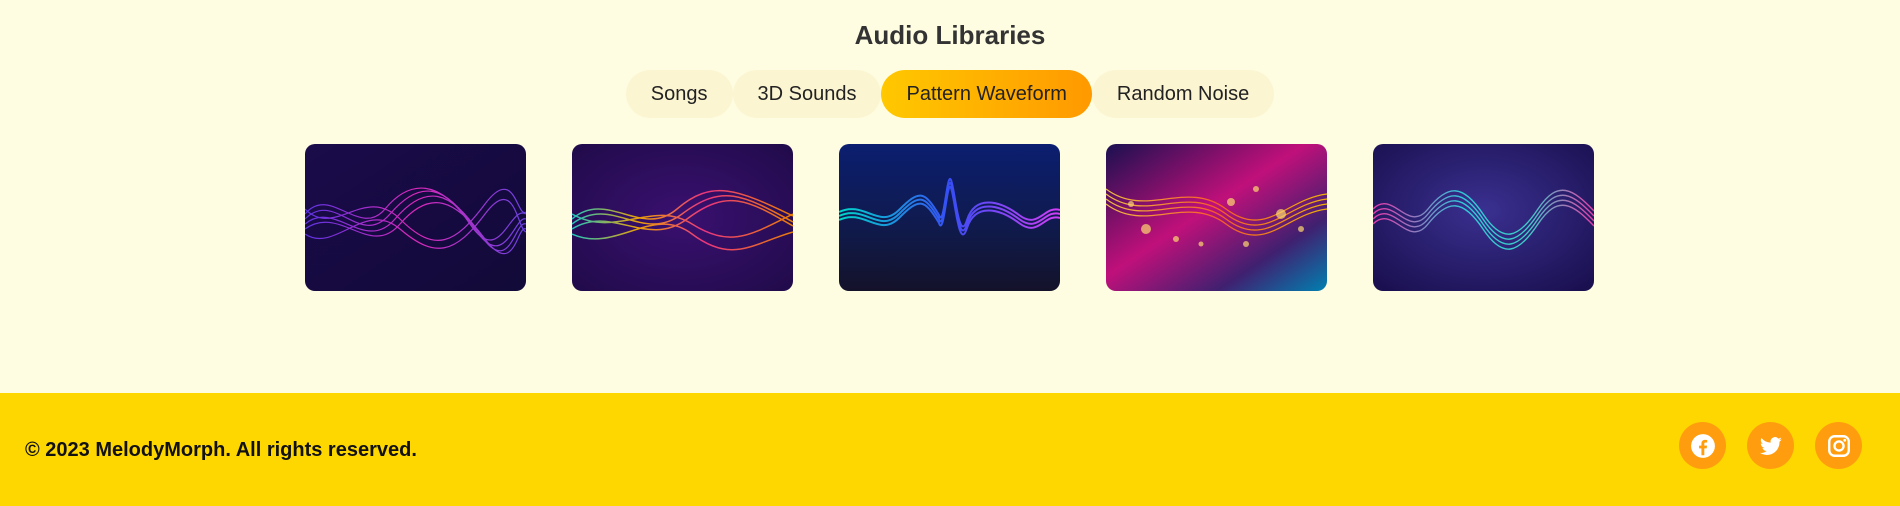  I want to click on twitter-button, so click(1770, 445).